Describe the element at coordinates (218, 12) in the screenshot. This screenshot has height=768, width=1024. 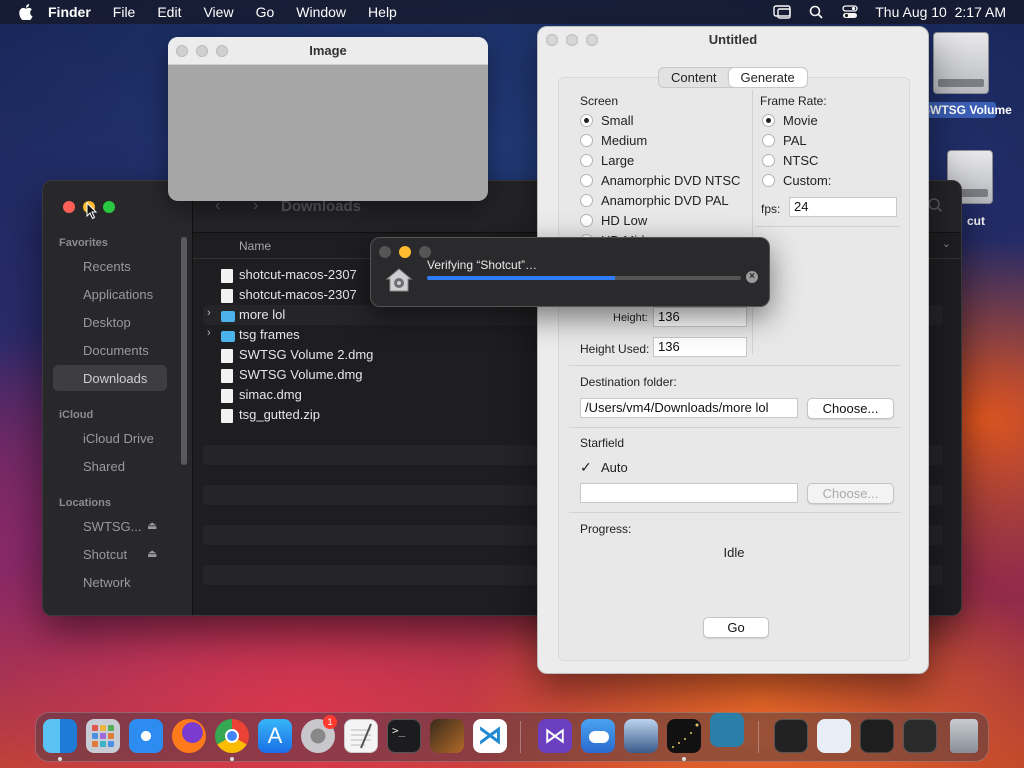
I see `menu-view: View` at that location.